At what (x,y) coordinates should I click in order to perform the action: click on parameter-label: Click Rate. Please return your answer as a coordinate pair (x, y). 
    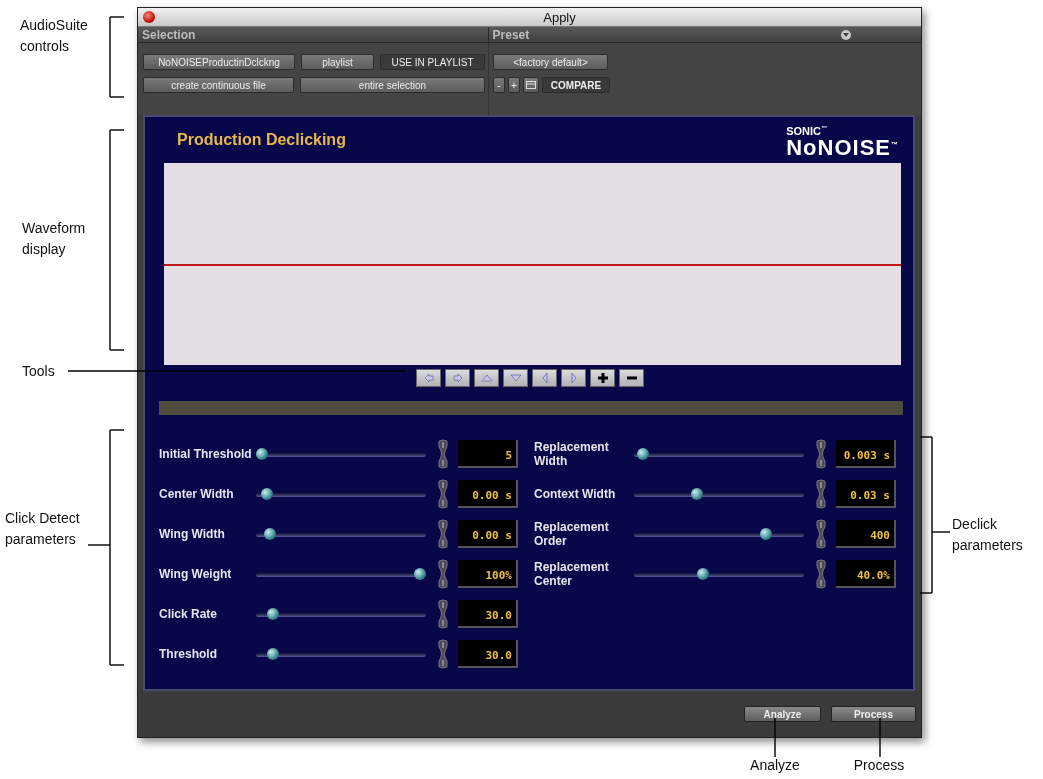
    Looking at the image, I should click on (189, 613).